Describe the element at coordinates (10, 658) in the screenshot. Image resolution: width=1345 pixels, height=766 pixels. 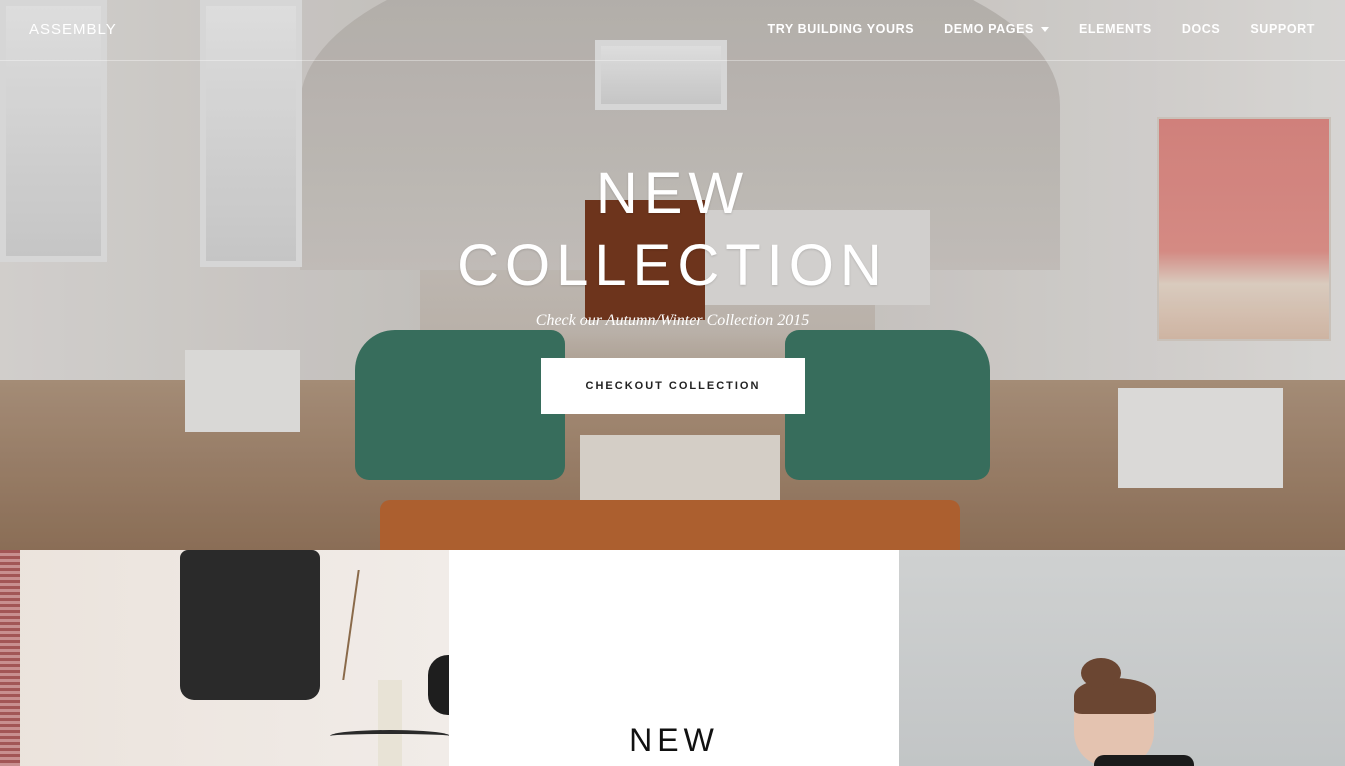
I see `scarf-image` at that location.